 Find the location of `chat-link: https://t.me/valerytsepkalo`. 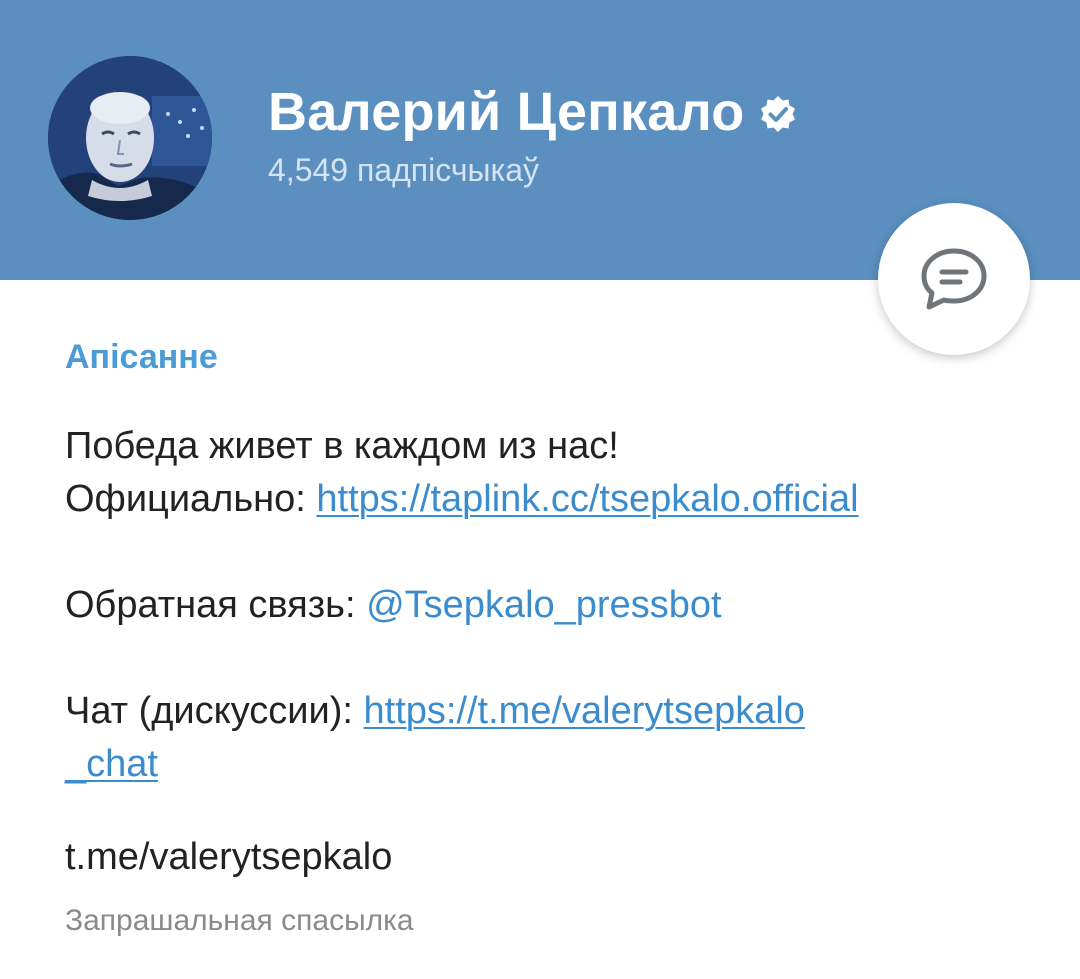

chat-link: https://t.me/valerytsepkalo is located at coordinates (584, 711).